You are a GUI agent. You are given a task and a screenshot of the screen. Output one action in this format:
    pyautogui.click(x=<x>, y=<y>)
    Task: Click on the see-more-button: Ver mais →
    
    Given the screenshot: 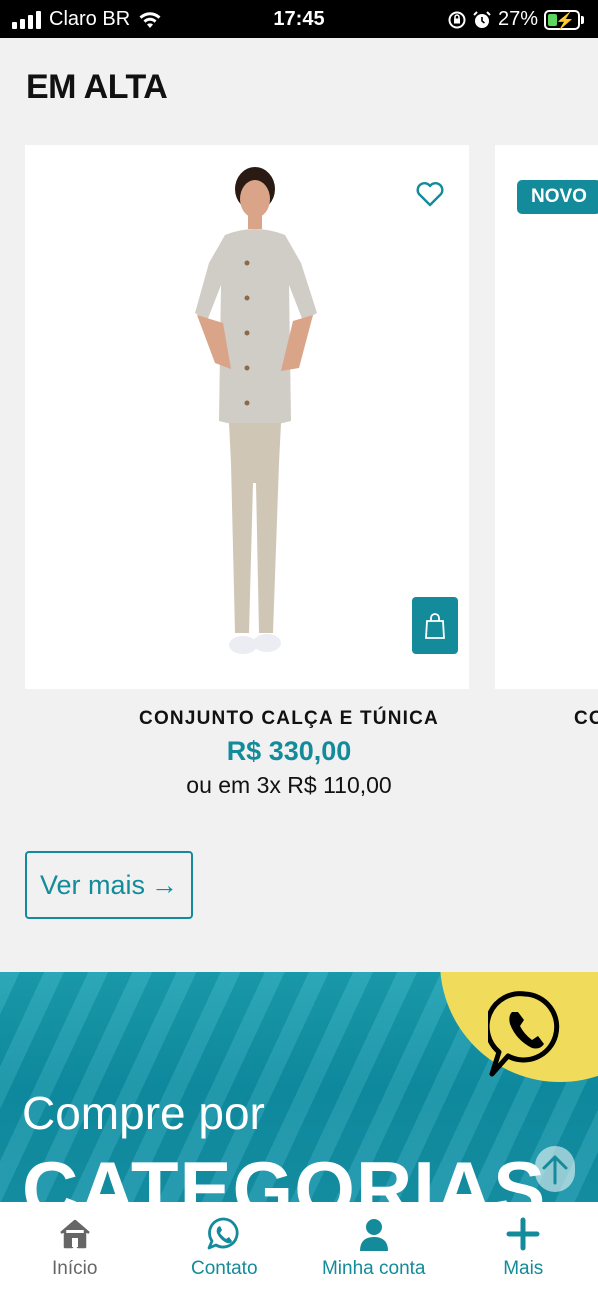 What is the action you would take?
    pyautogui.click(x=109, y=885)
    